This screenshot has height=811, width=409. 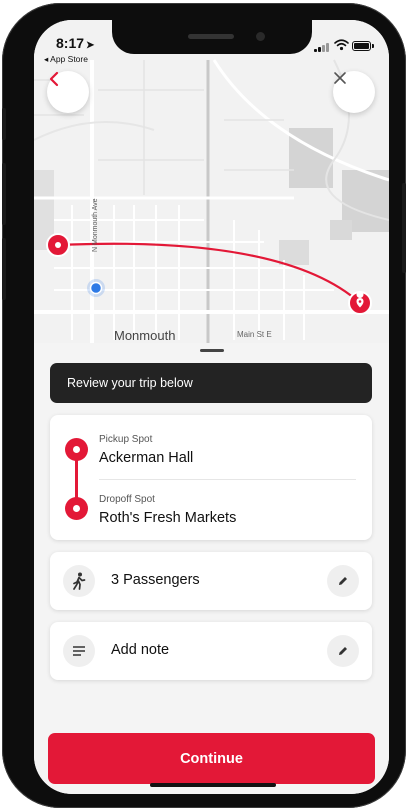 What do you see at coordinates (4, 194) in the screenshot?
I see `volume-up-button` at bounding box center [4, 194].